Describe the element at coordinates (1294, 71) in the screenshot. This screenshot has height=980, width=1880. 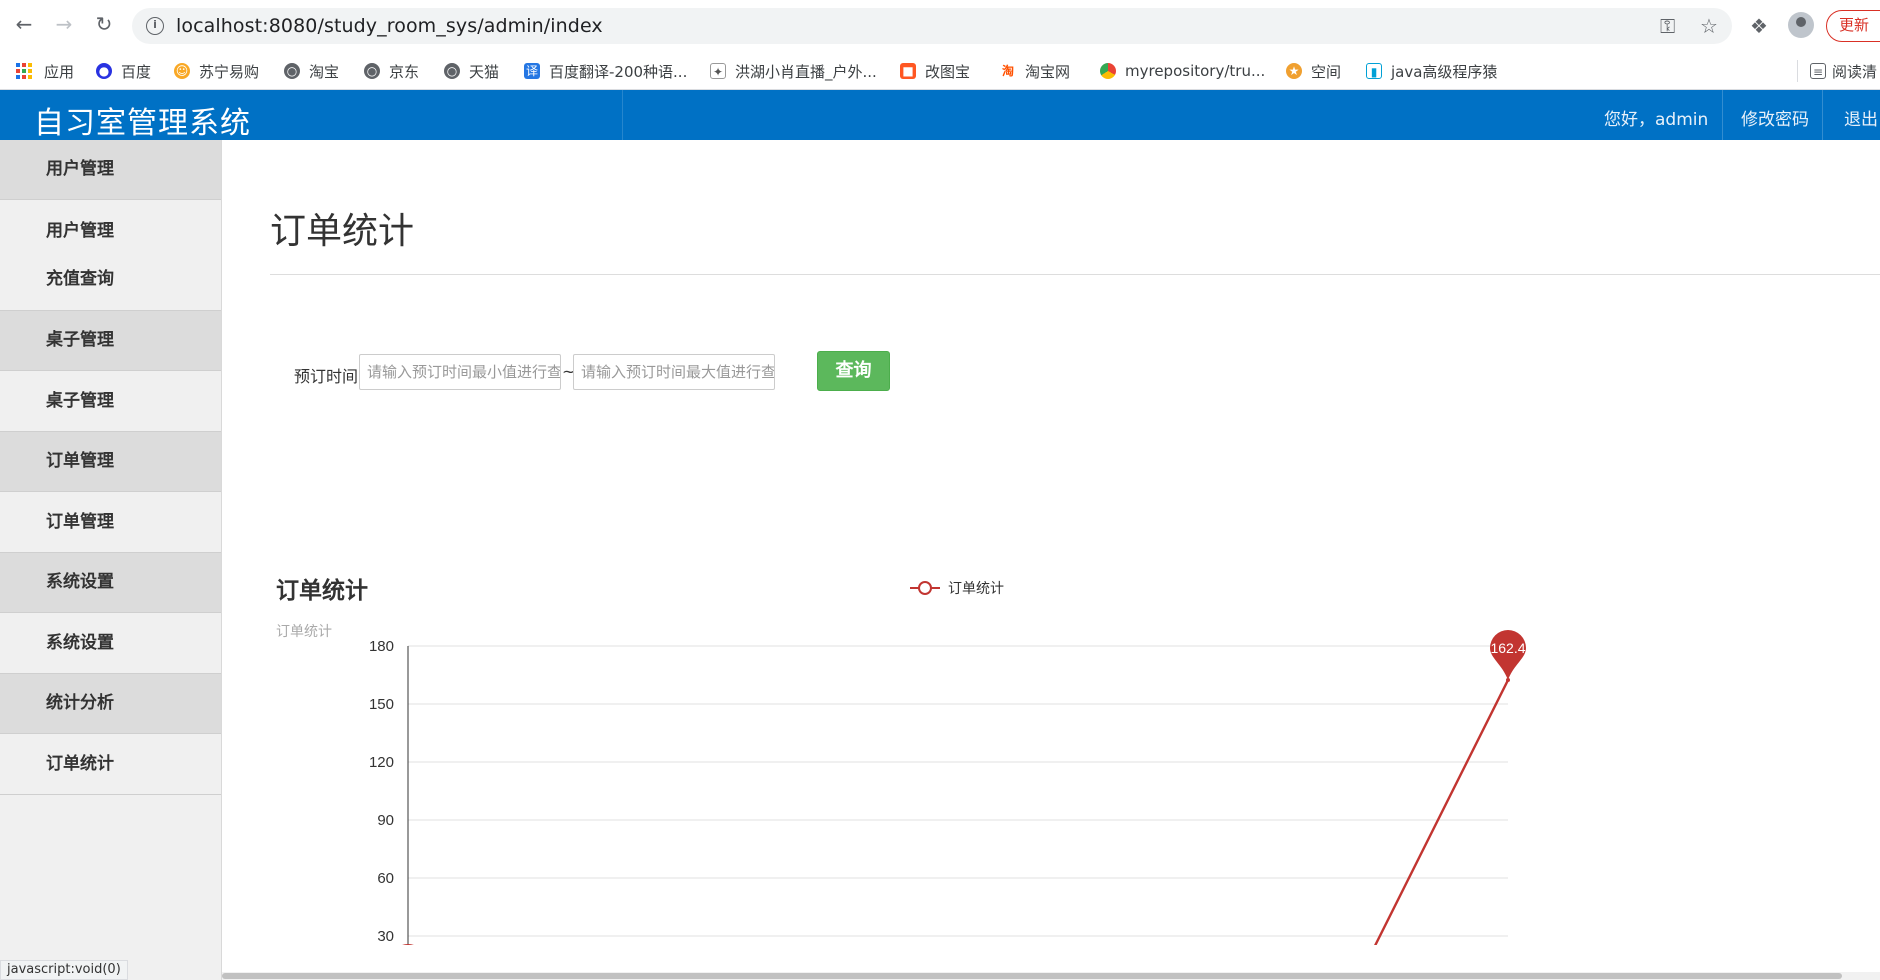
I see `qzone-icon: ★` at that location.